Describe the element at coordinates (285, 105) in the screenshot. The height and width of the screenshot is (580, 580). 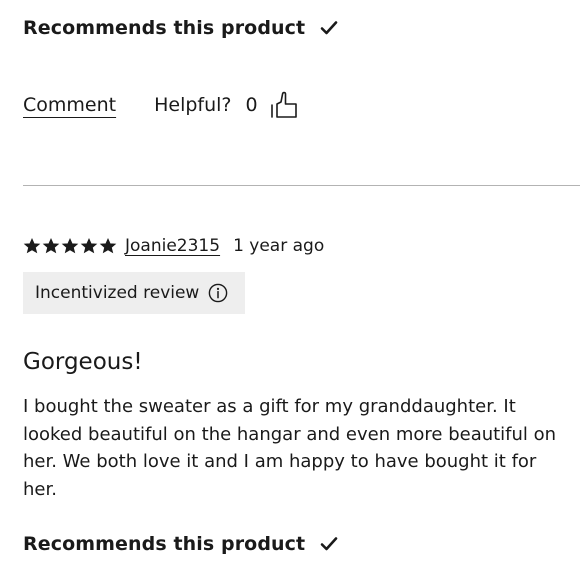
I see `thumbs-up-icon` at that location.